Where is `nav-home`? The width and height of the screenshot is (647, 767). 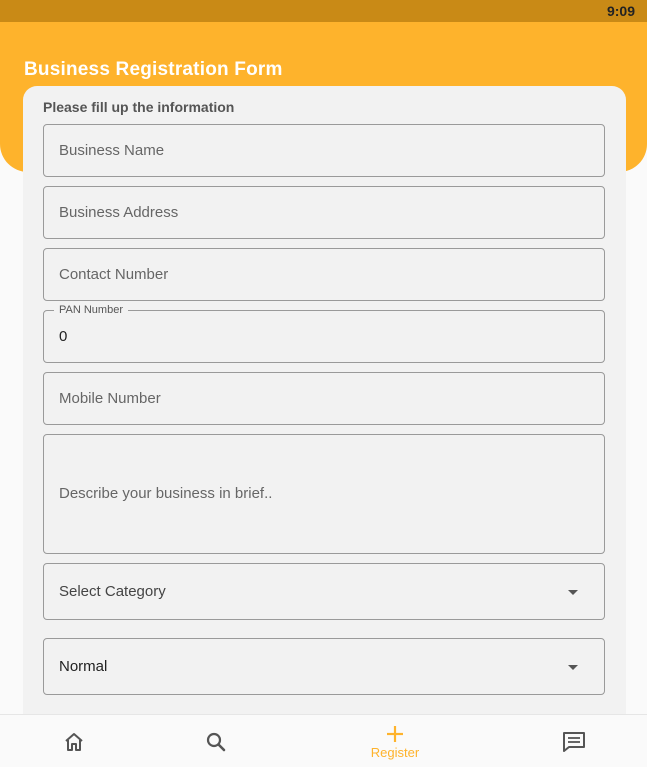
nav-home is located at coordinates (74, 741).